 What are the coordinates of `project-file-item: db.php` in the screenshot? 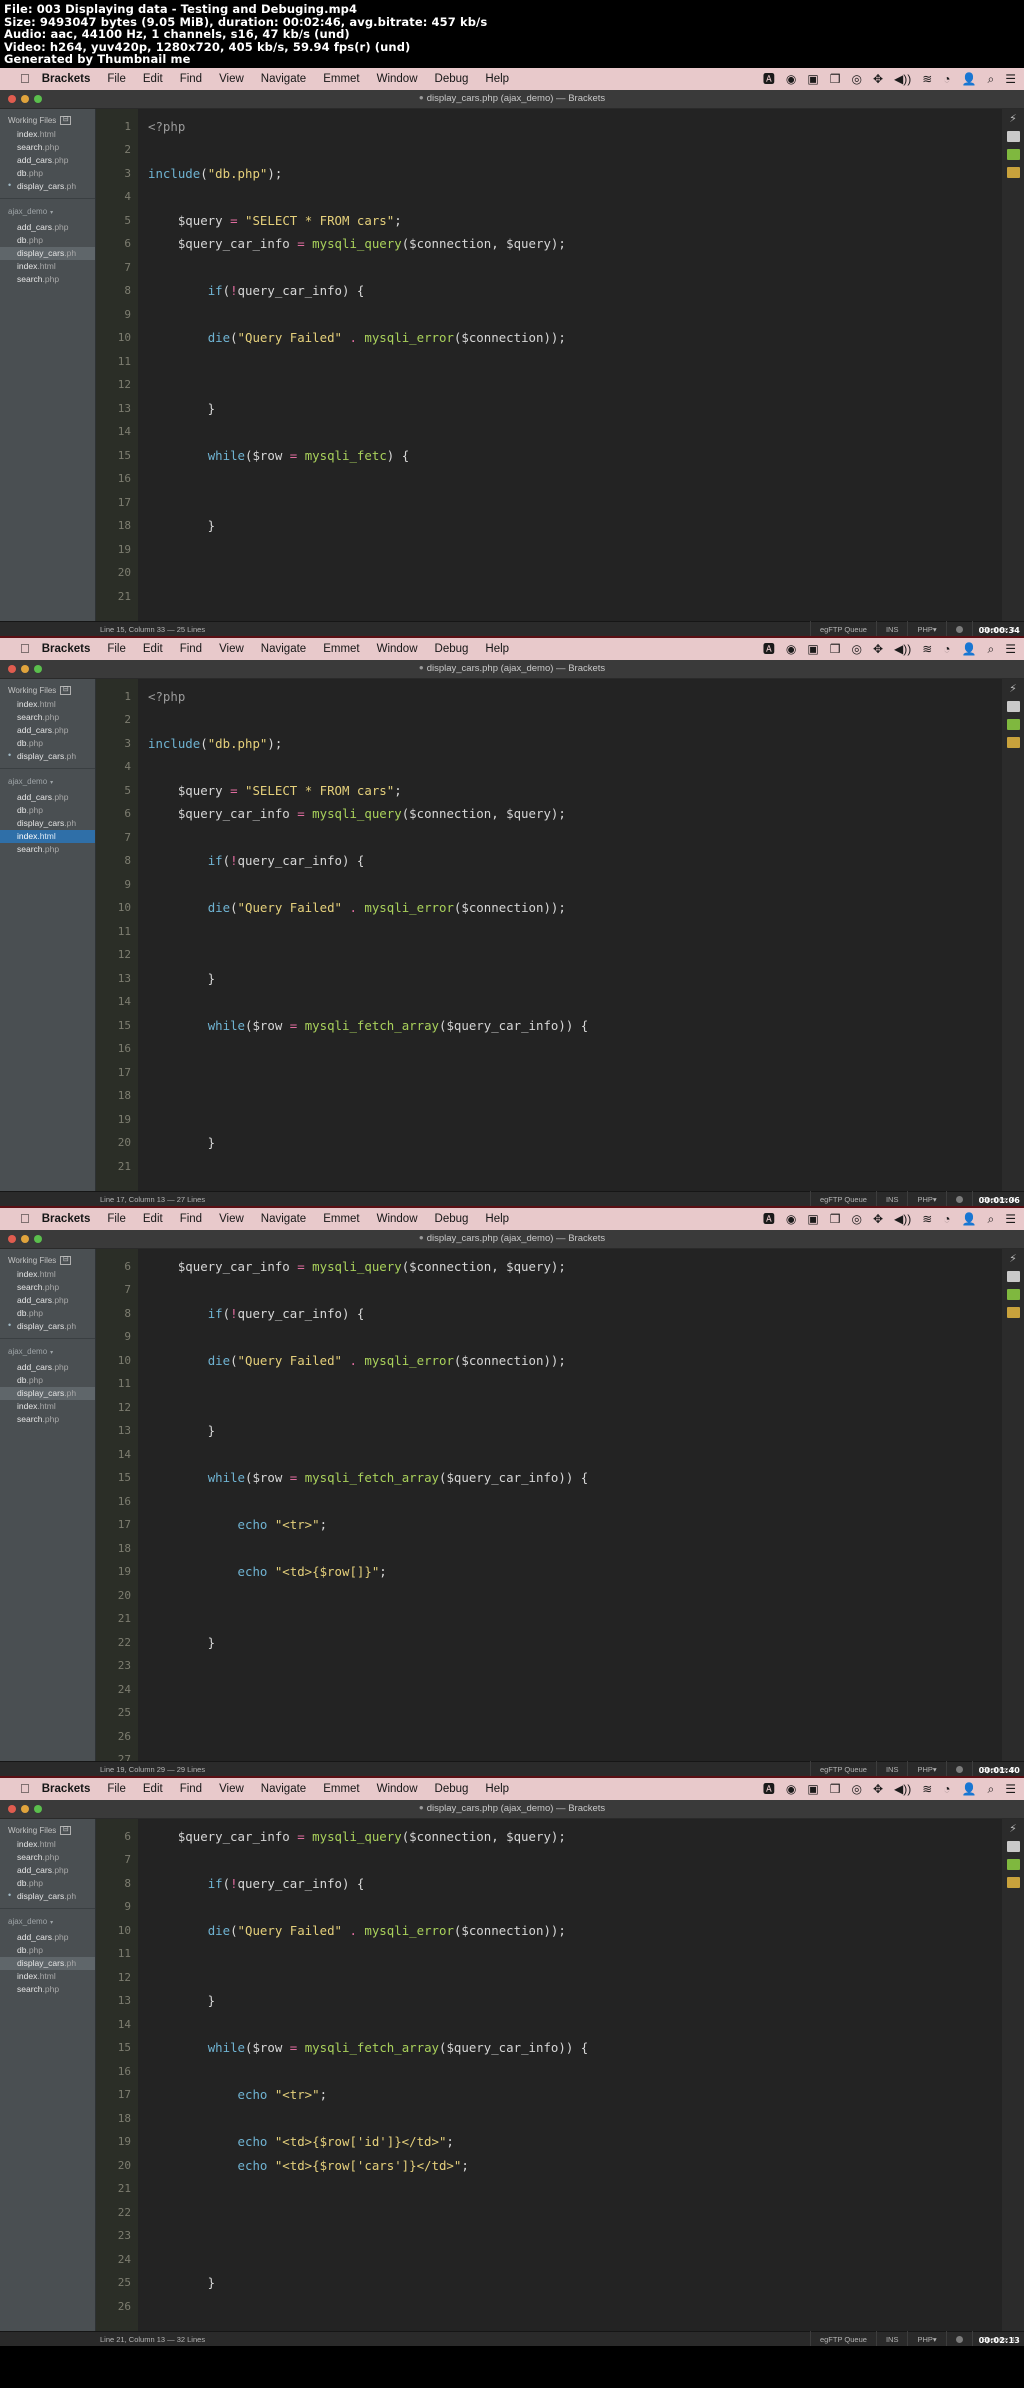 It's located at (47, 1380).